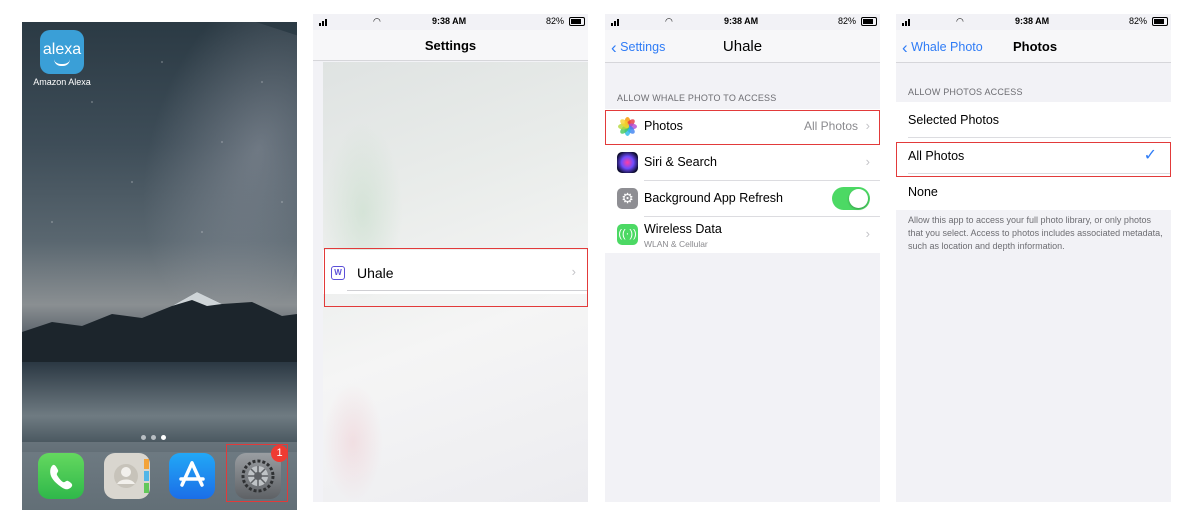  What do you see at coordinates (680, 162) in the screenshot?
I see `siri-search-label: Siri & Search` at bounding box center [680, 162].